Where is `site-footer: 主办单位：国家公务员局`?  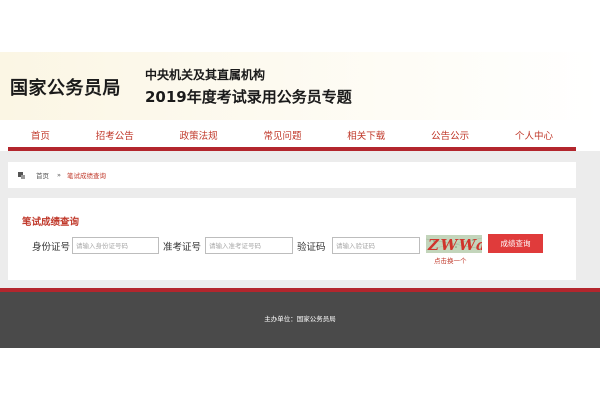 site-footer: 主办单位：国家公务员局 is located at coordinates (300, 320).